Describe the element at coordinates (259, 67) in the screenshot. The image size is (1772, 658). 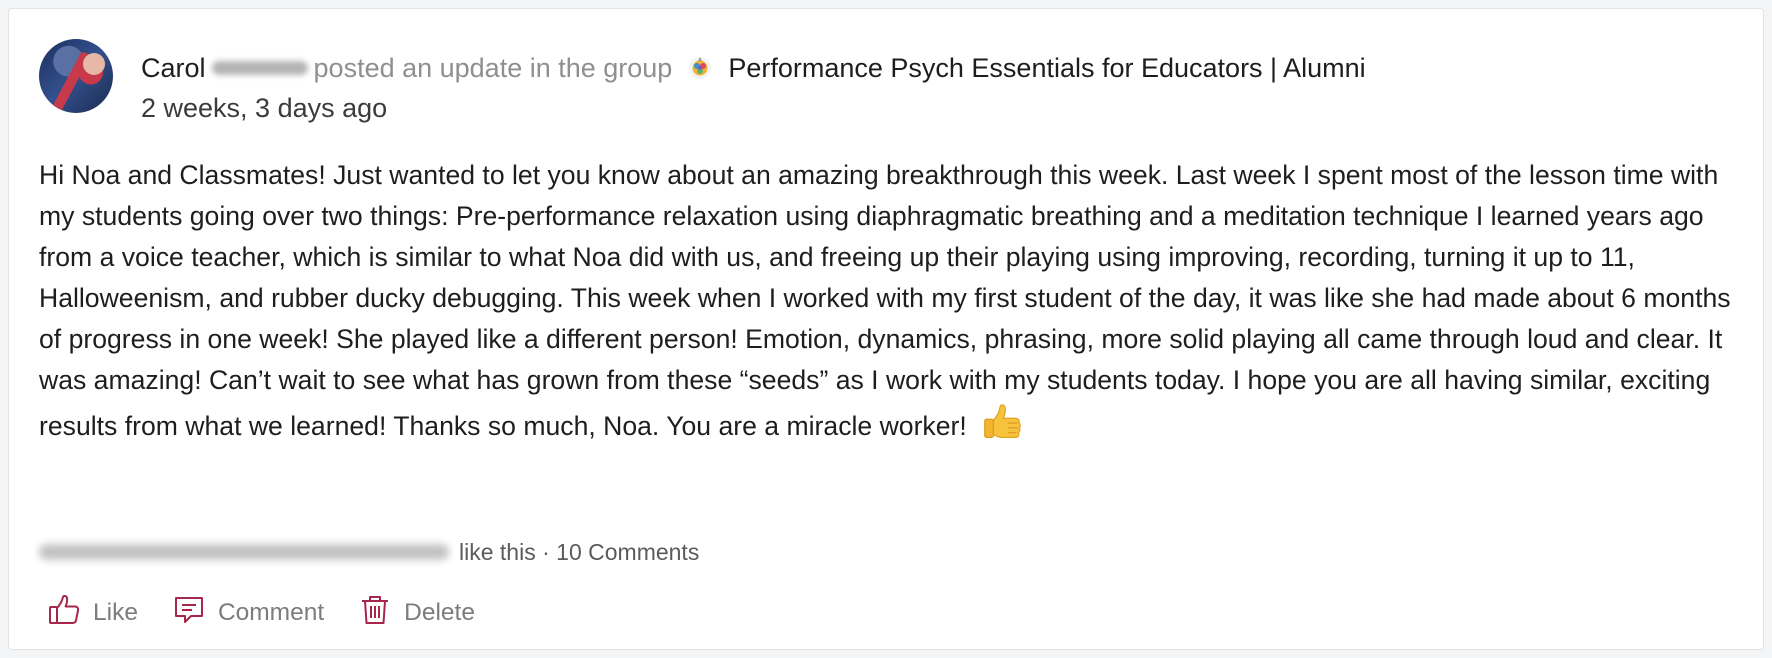
I see `redacted-surname` at that location.